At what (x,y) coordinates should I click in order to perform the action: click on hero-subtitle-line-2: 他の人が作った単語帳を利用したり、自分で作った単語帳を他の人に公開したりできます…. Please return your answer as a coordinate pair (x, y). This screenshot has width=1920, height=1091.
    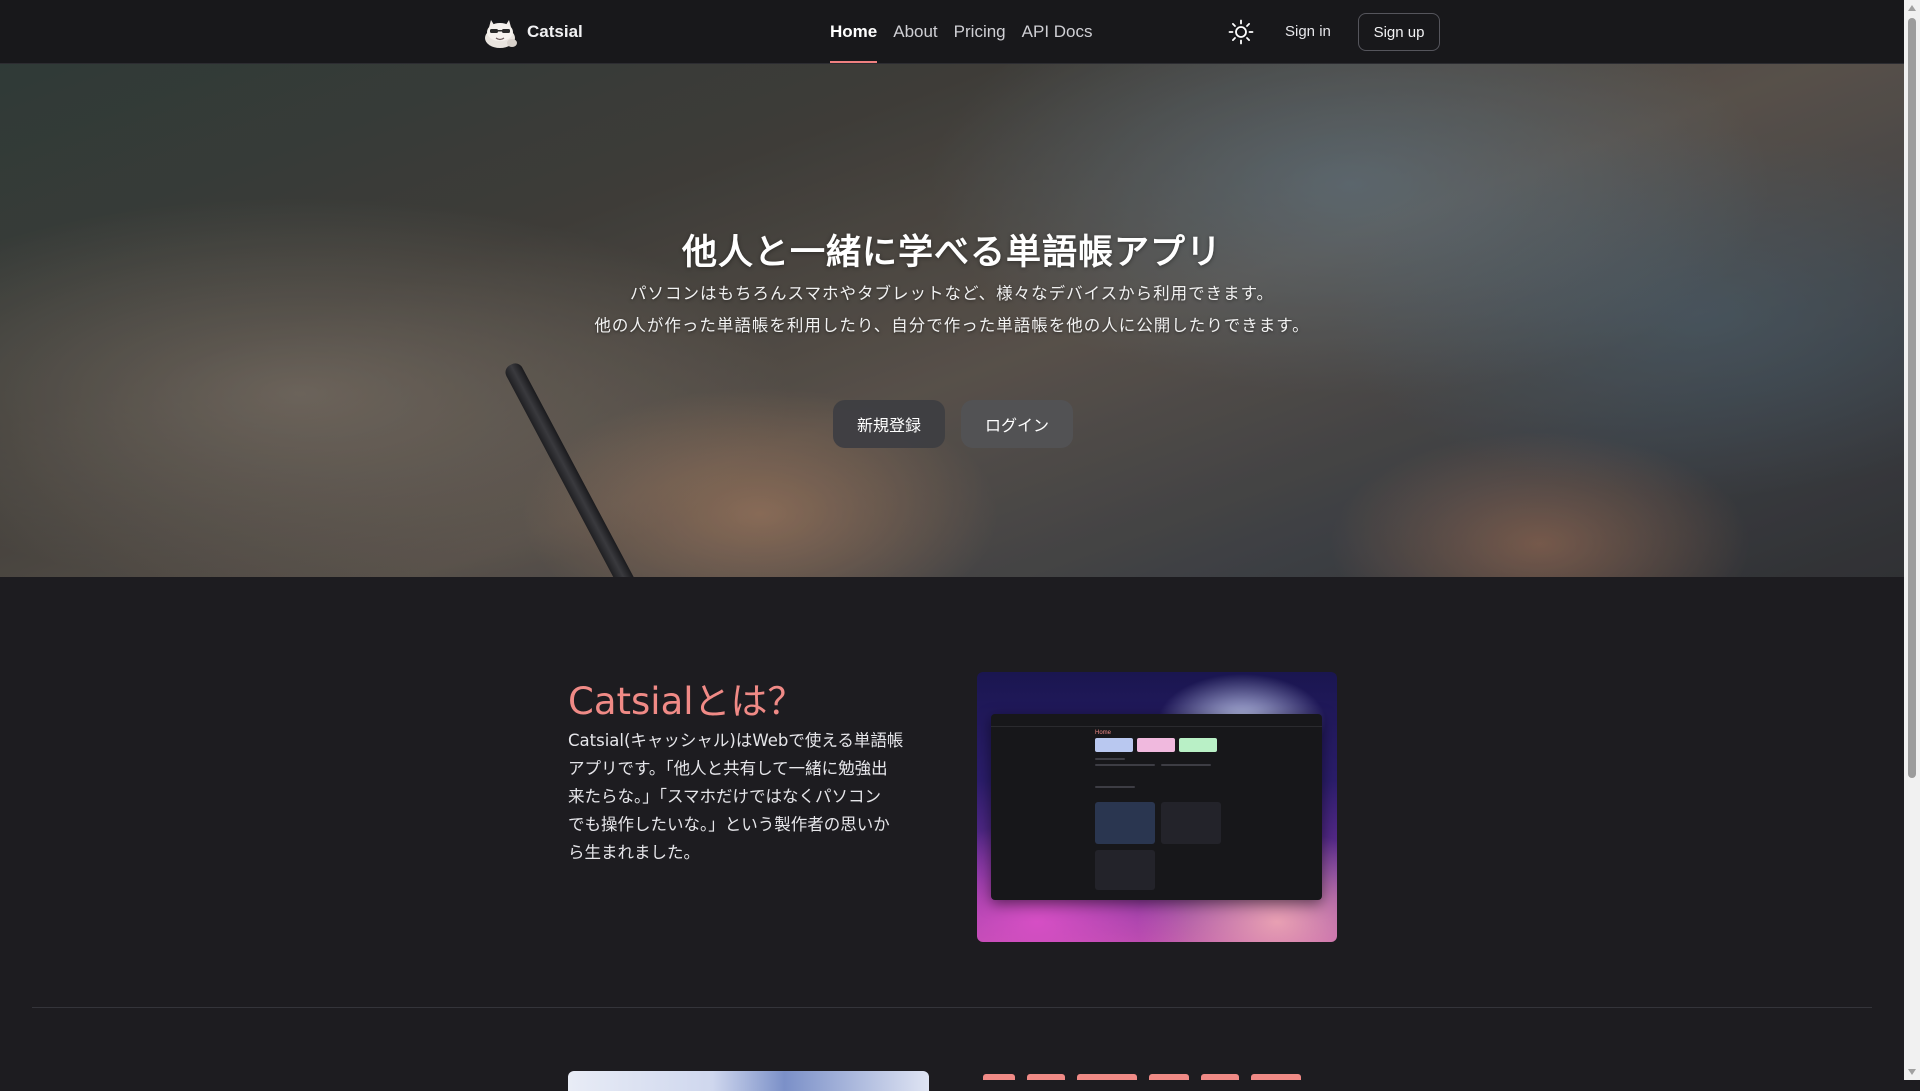
    Looking at the image, I should click on (952, 325).